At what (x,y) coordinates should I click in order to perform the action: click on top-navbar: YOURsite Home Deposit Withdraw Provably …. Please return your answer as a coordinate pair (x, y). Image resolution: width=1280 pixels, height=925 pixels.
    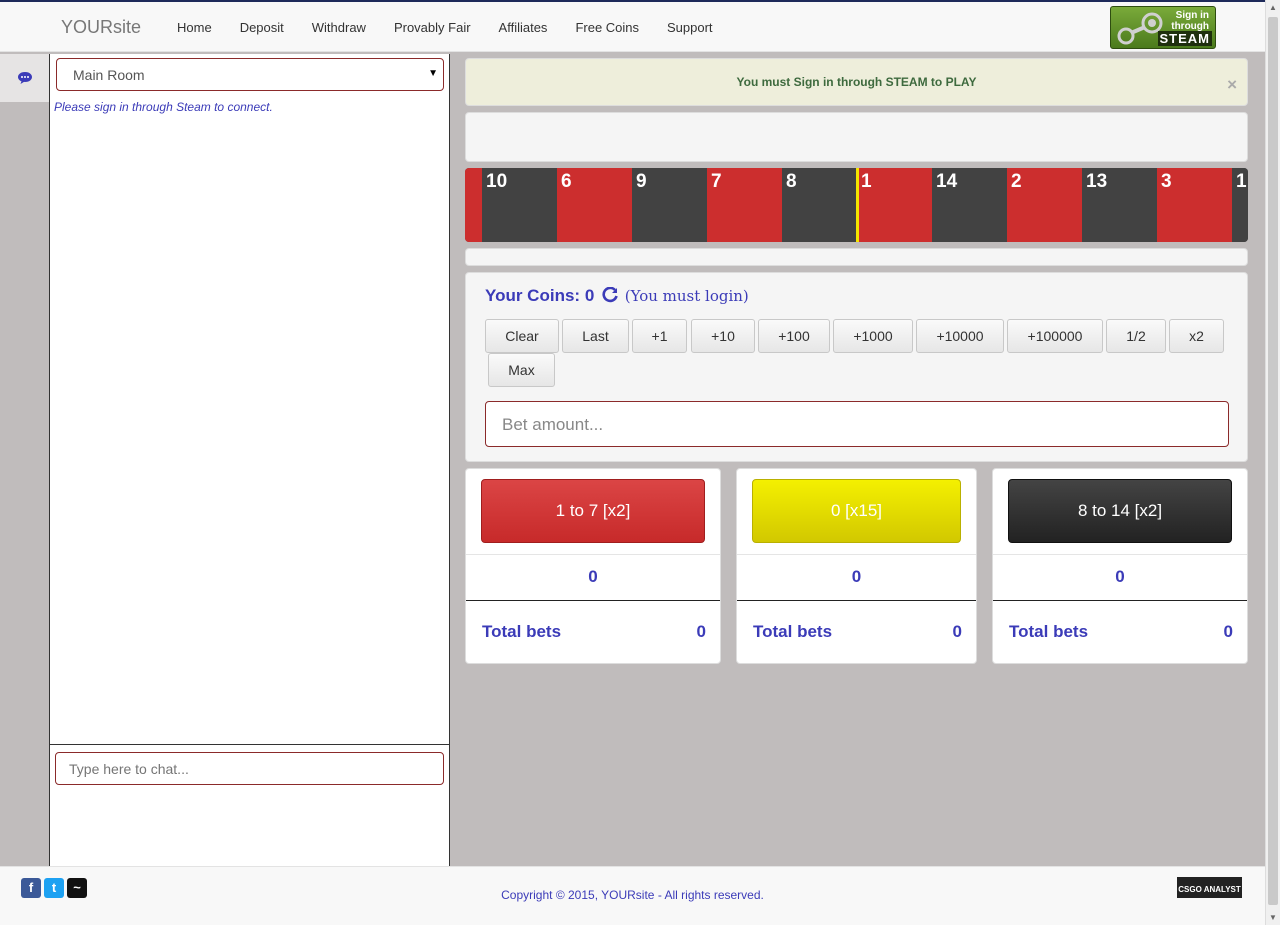
    Looking at the image, I should click on (632, 26).